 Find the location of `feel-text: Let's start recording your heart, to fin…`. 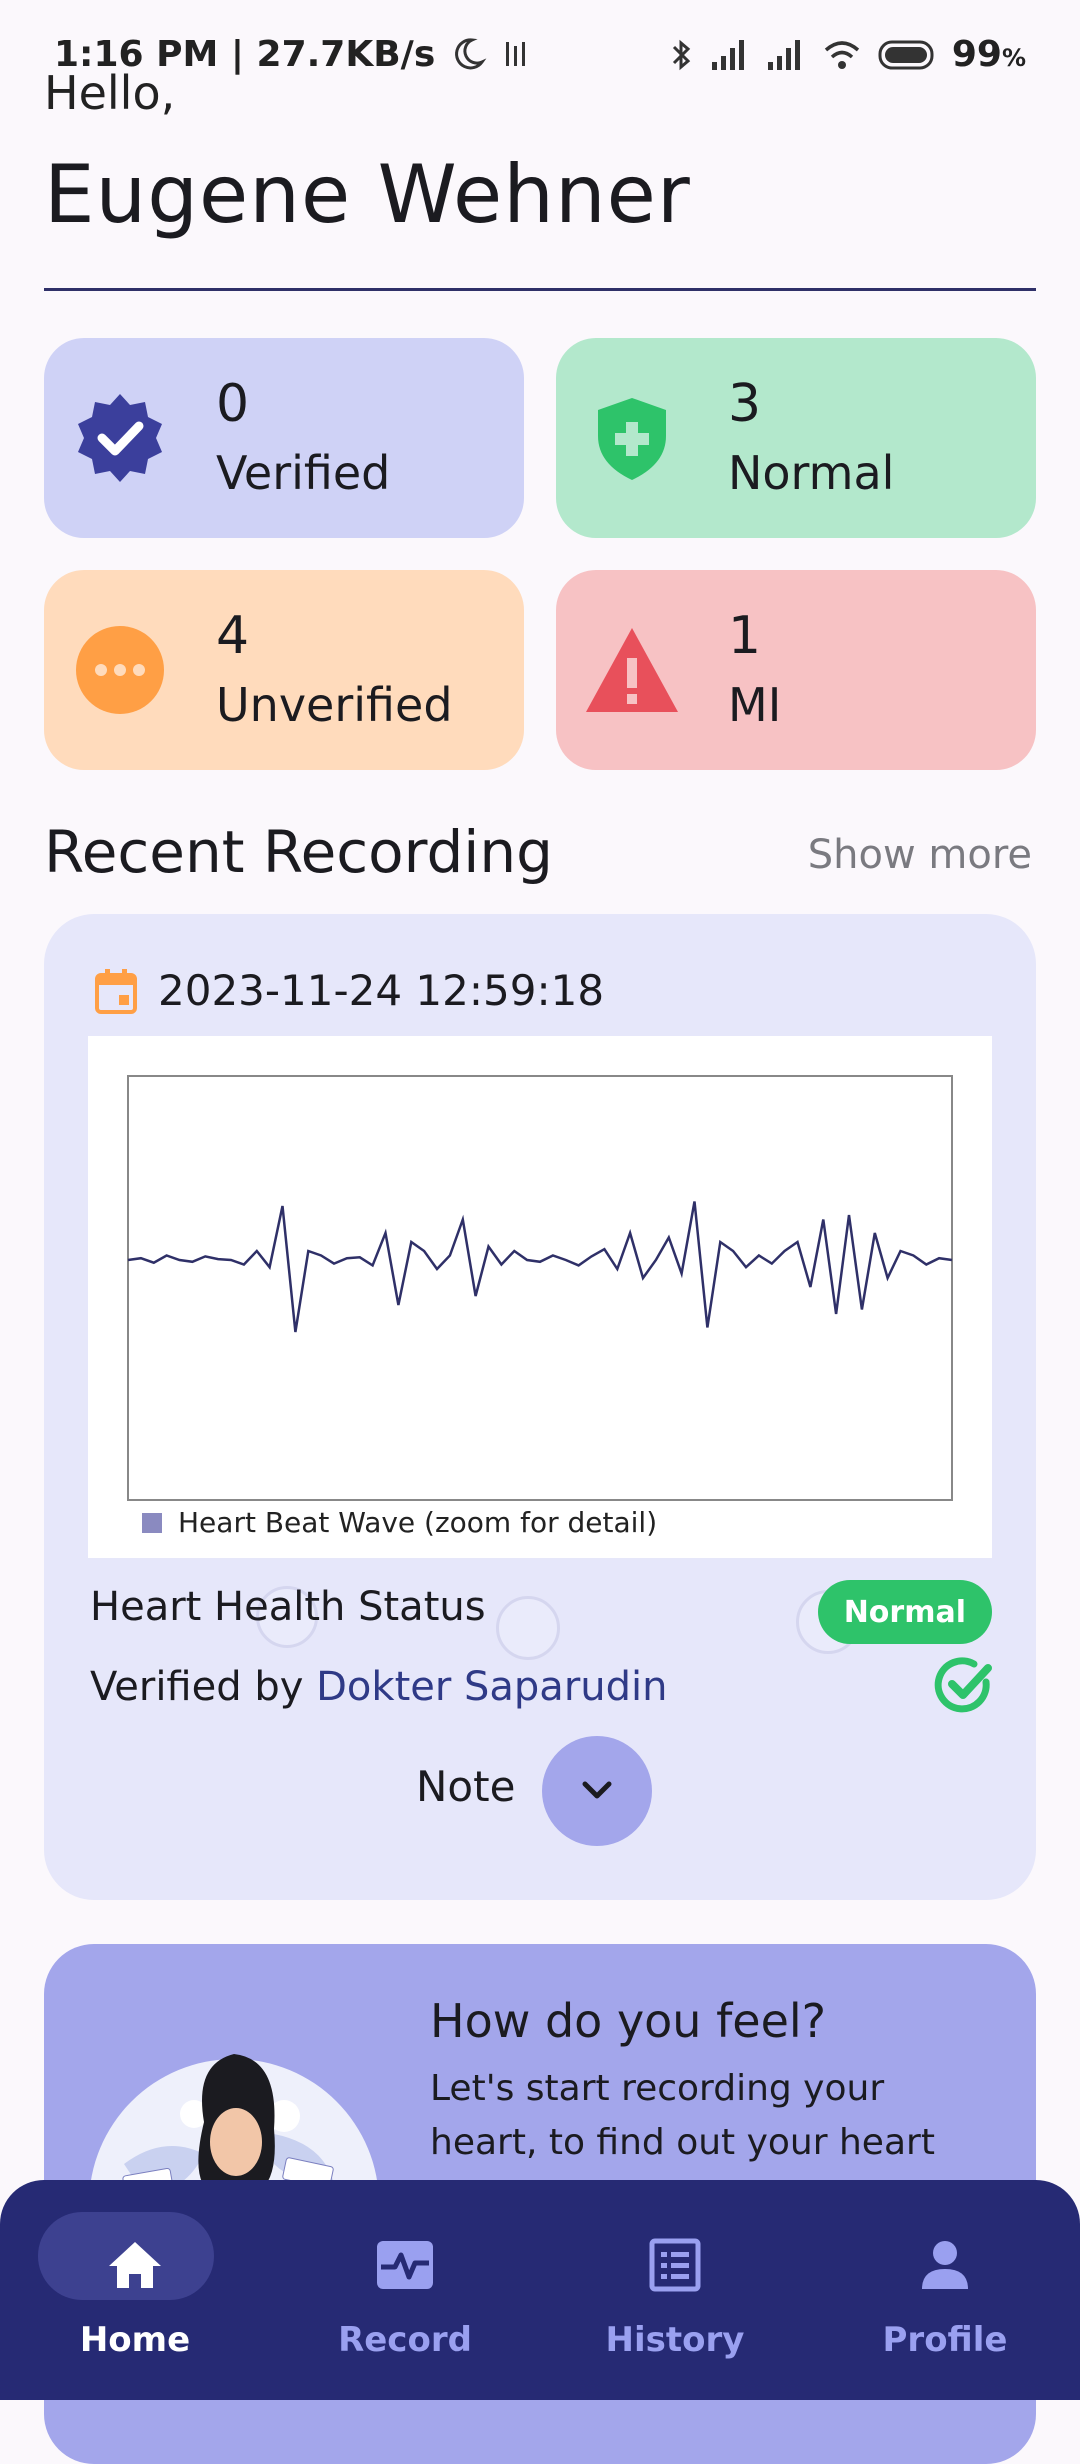

feel-text: Let's start recording your heart, to fin… is located at coordinates (682, 2115).